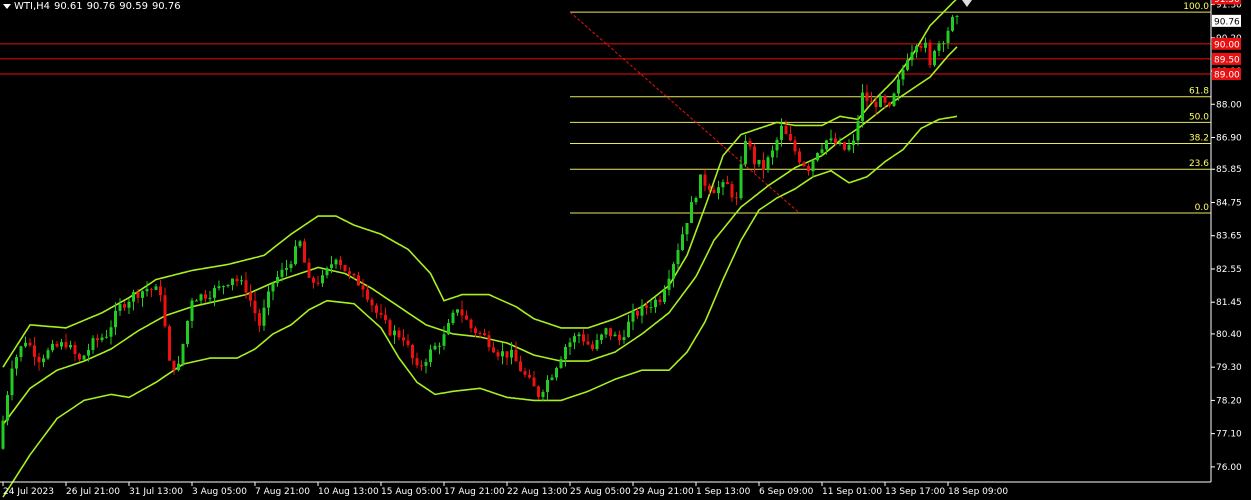  What do you see at coordinates (7, 6) in the screenshot?
I see `header-dropdown-icon` at bounding box center [7, 6].